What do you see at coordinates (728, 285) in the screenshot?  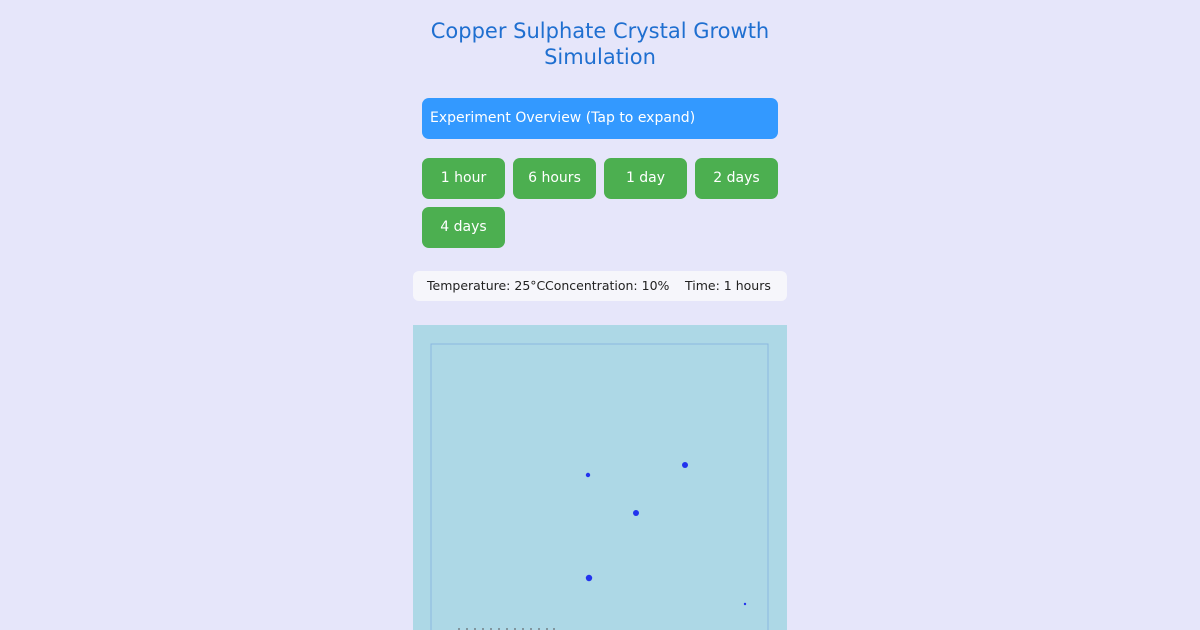 I see `time-readout: Time: 1 hours` at bounding box center [728, 285].